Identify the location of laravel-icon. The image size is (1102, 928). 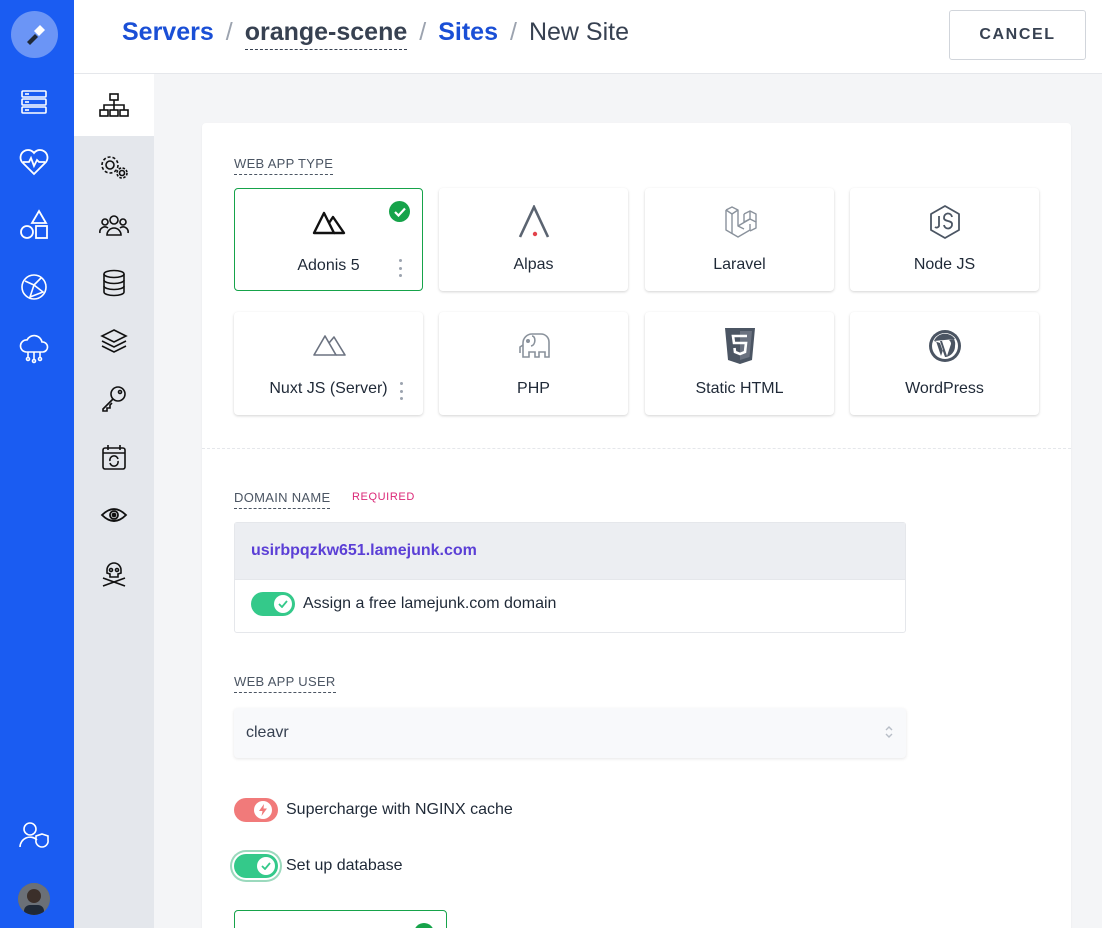
(739, 222).